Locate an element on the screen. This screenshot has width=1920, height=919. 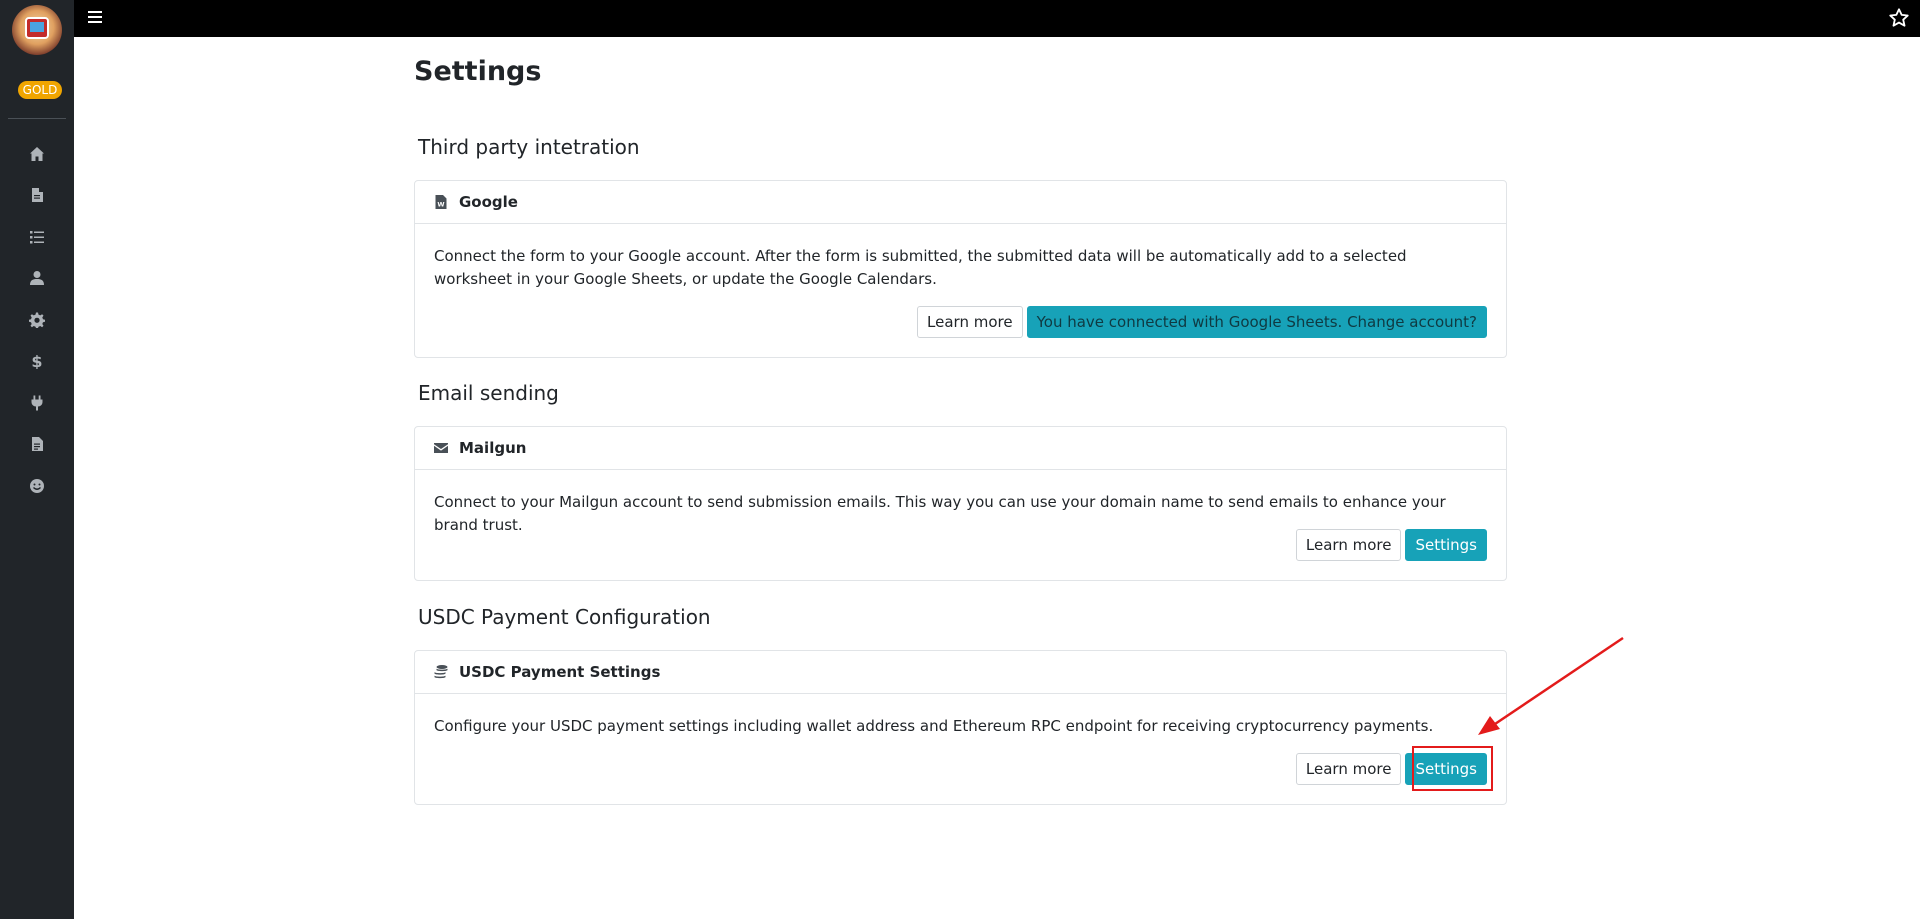
sidebar-item-list is located at coordinates (37, 237).